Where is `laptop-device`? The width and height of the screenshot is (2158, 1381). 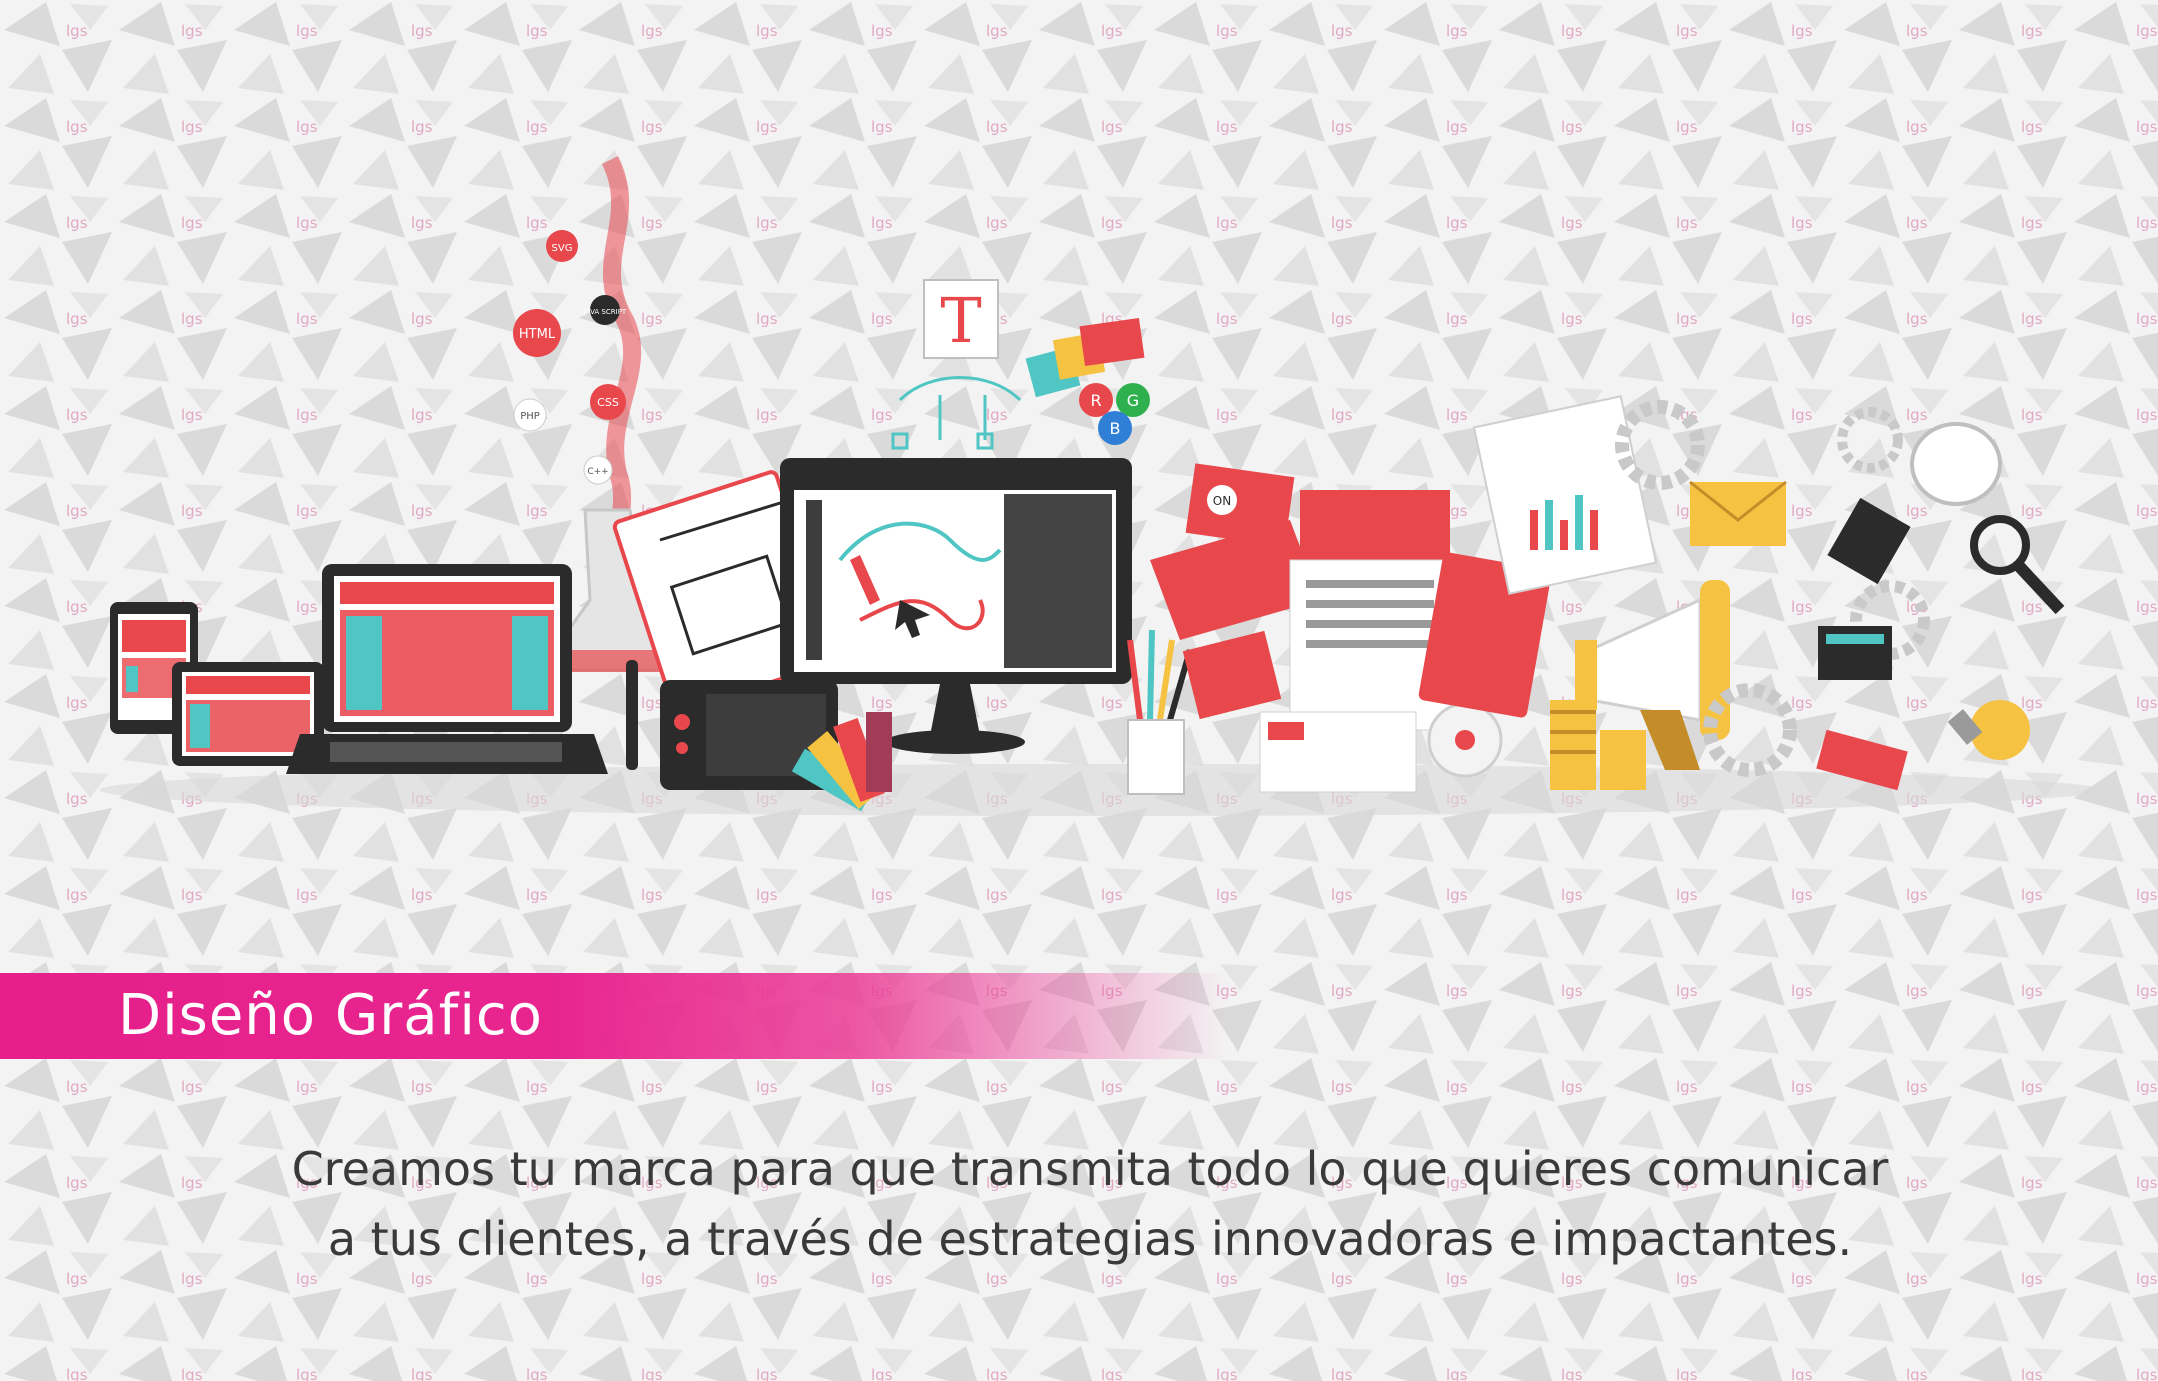
laptop-device is located at coordinates (447, 669).